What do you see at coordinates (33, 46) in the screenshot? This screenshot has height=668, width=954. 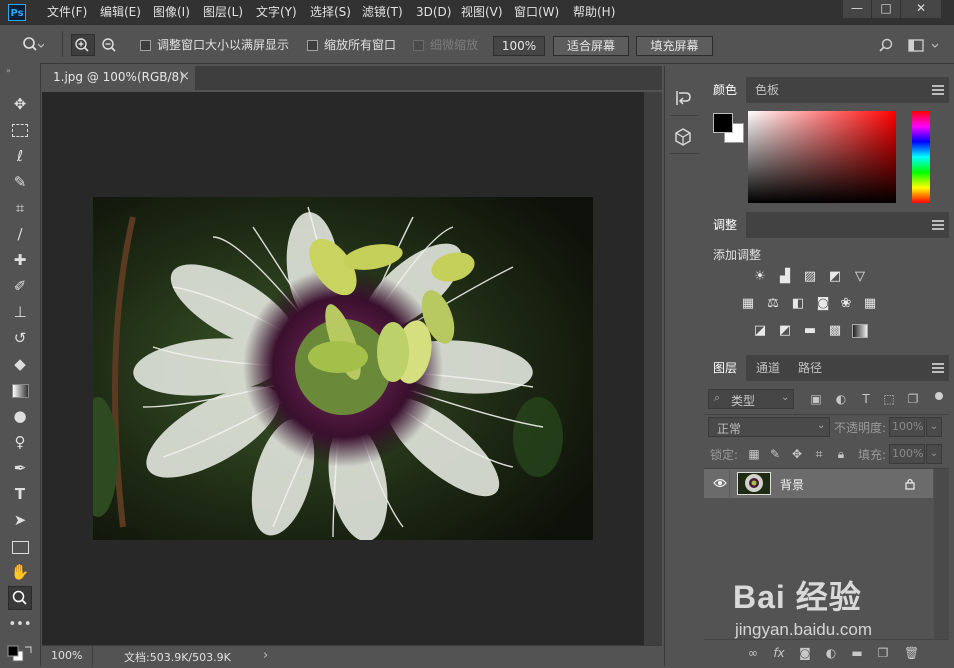 I see `zoom-tool-icon` at bounding box center [33, 46].